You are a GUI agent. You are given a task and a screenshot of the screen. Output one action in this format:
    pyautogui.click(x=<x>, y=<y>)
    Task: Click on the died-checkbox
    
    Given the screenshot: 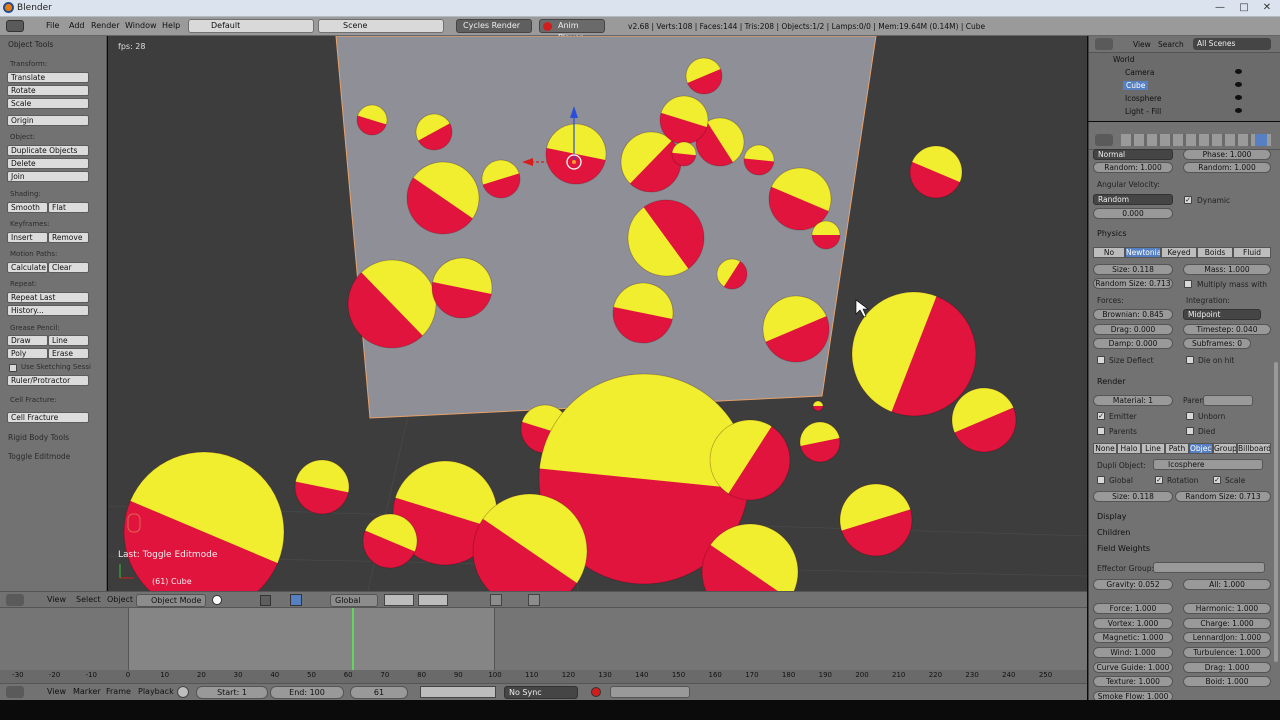 What is the action you would take?
    pyautogui.click(x=1190, y=431)
    